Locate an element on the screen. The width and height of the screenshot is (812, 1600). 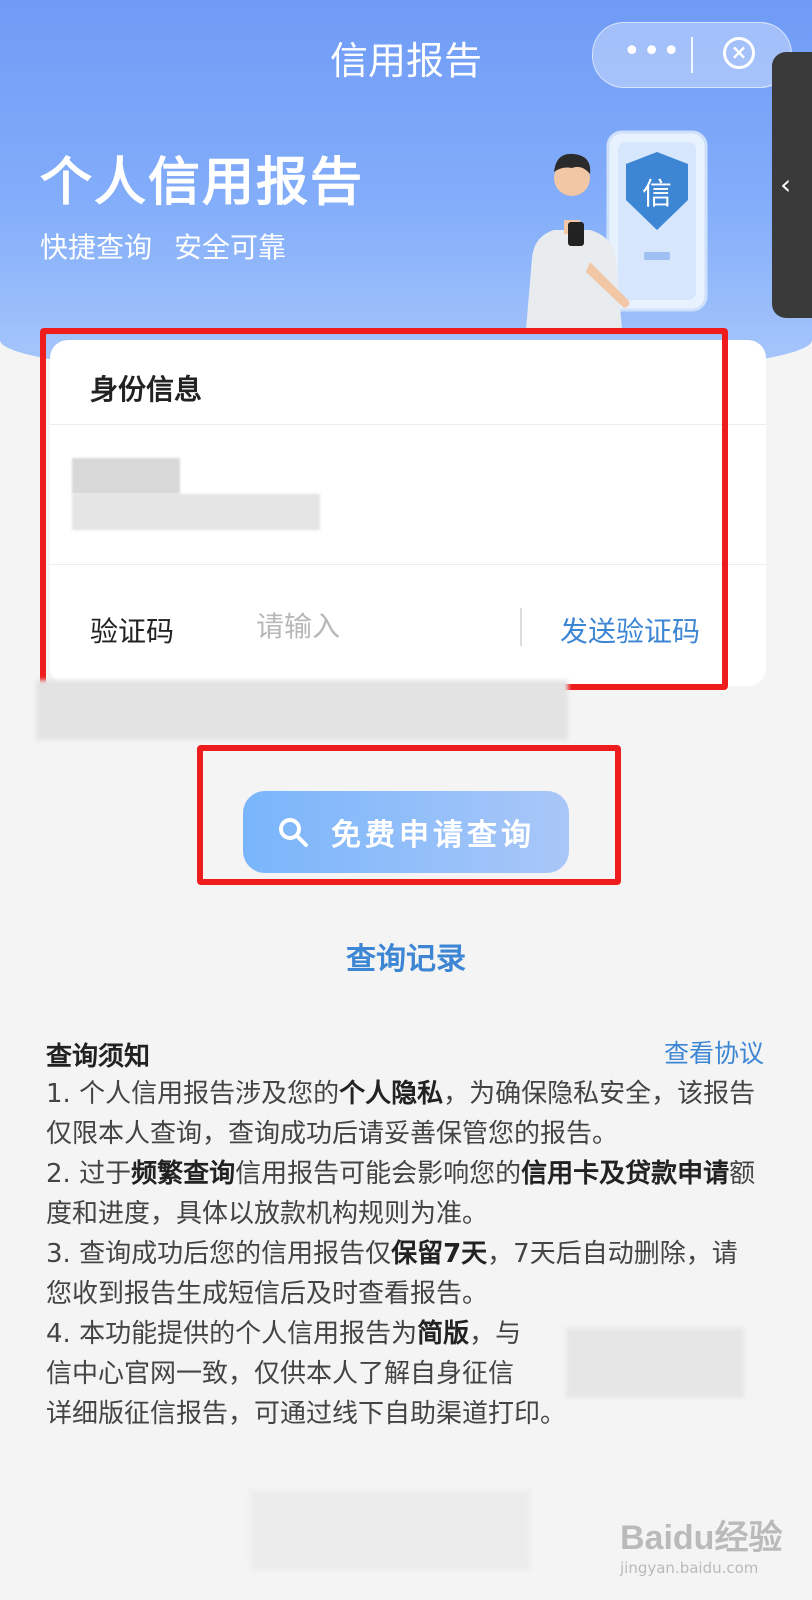
more-icon: ••• is located at coordinates (652, 52).